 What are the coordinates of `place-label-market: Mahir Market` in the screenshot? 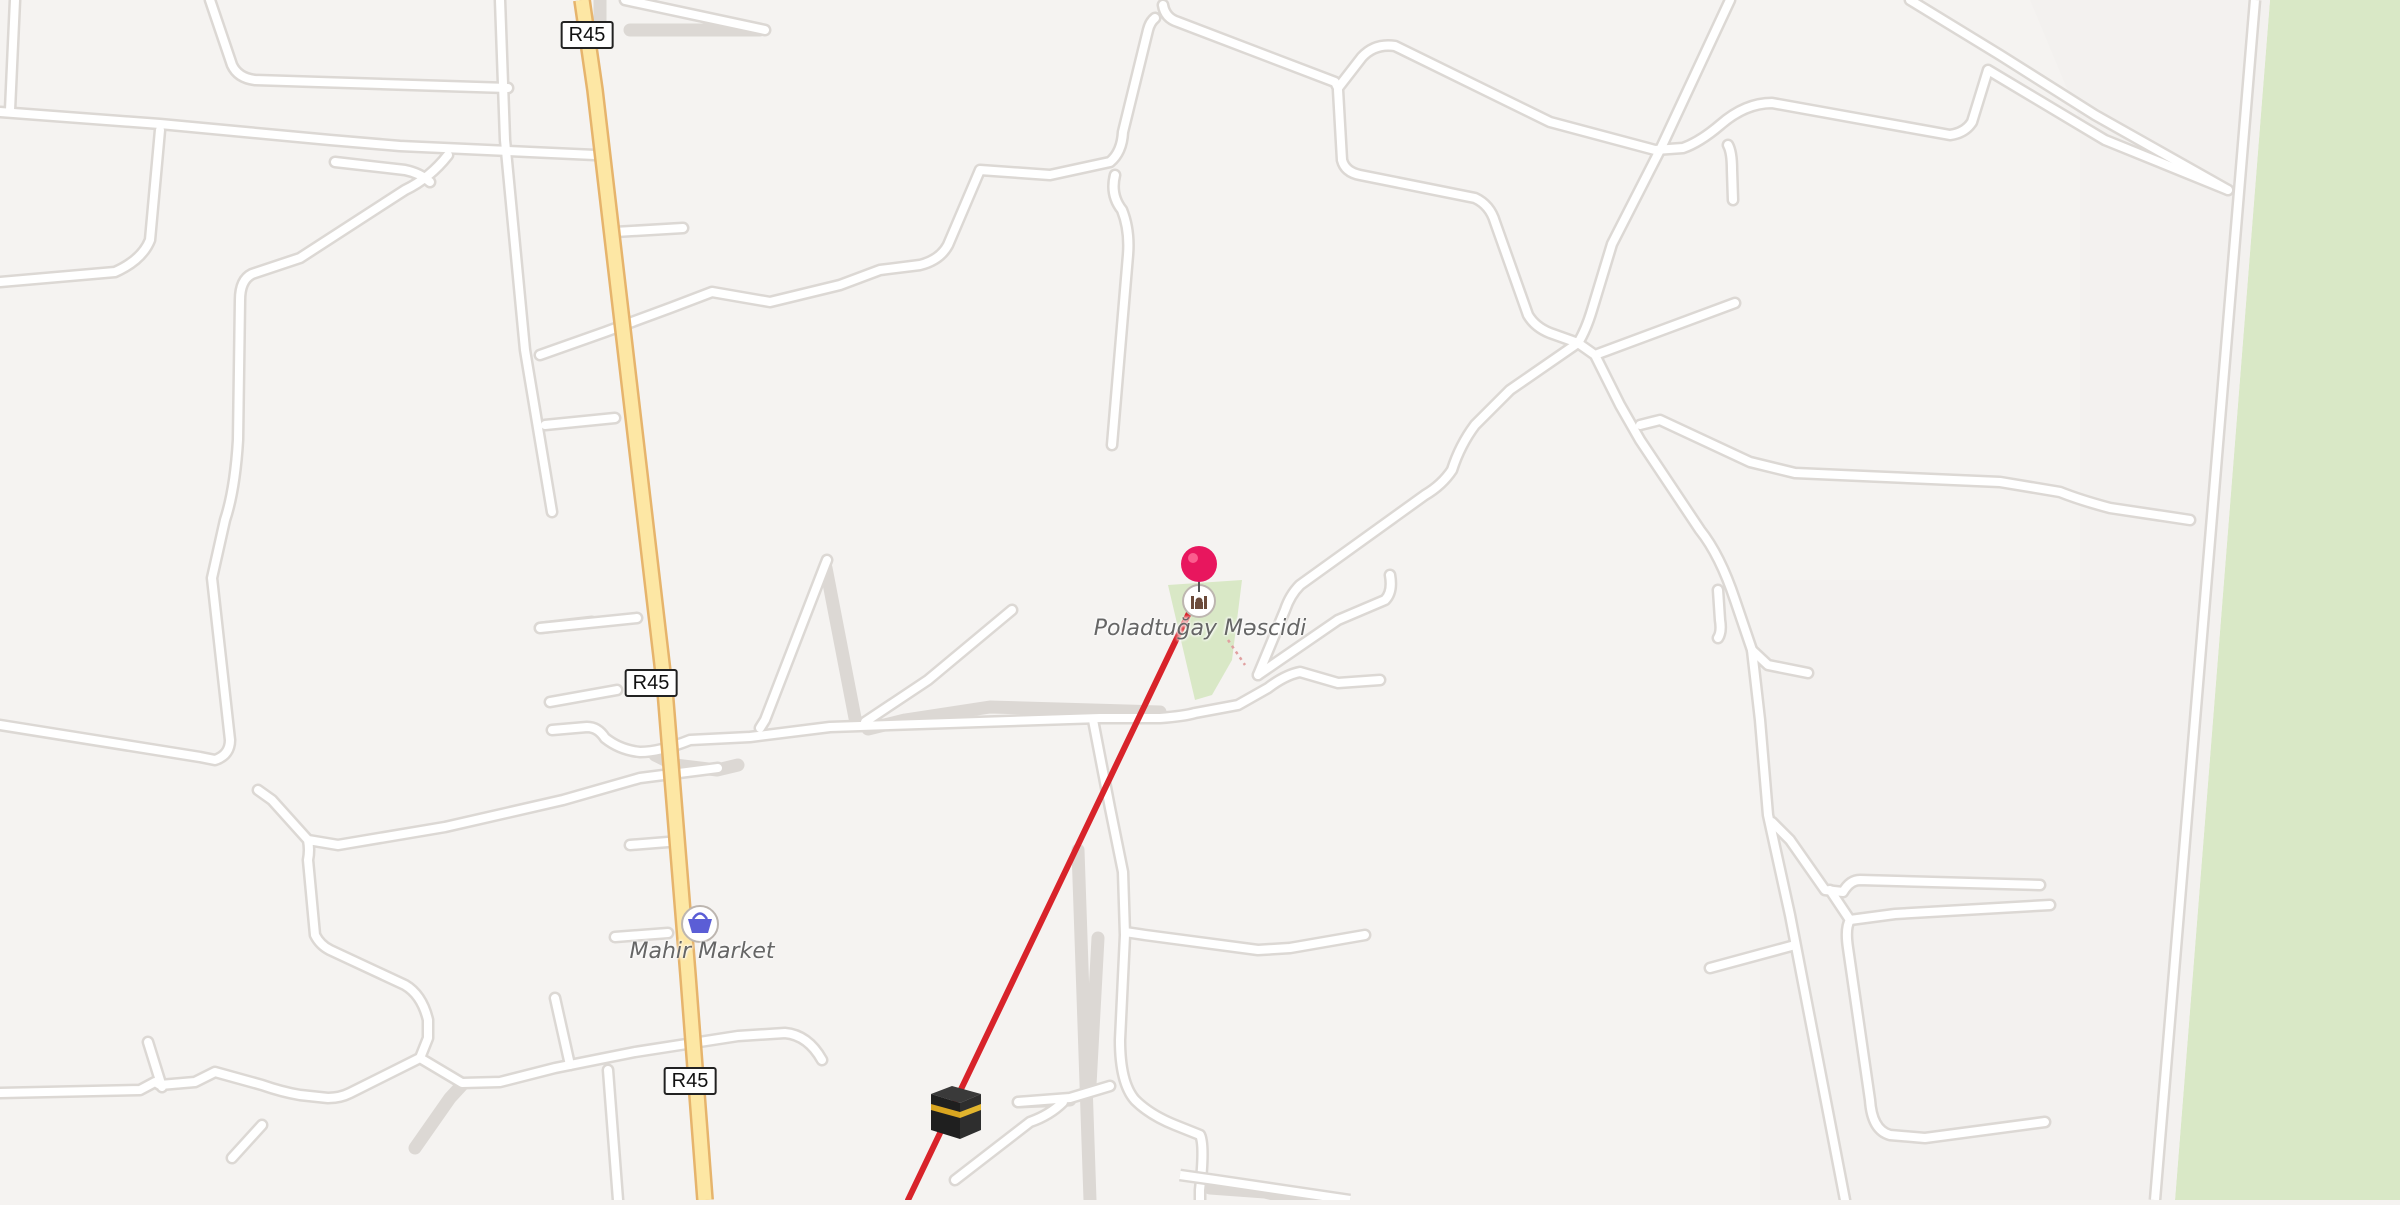 It's located at (702, 951).